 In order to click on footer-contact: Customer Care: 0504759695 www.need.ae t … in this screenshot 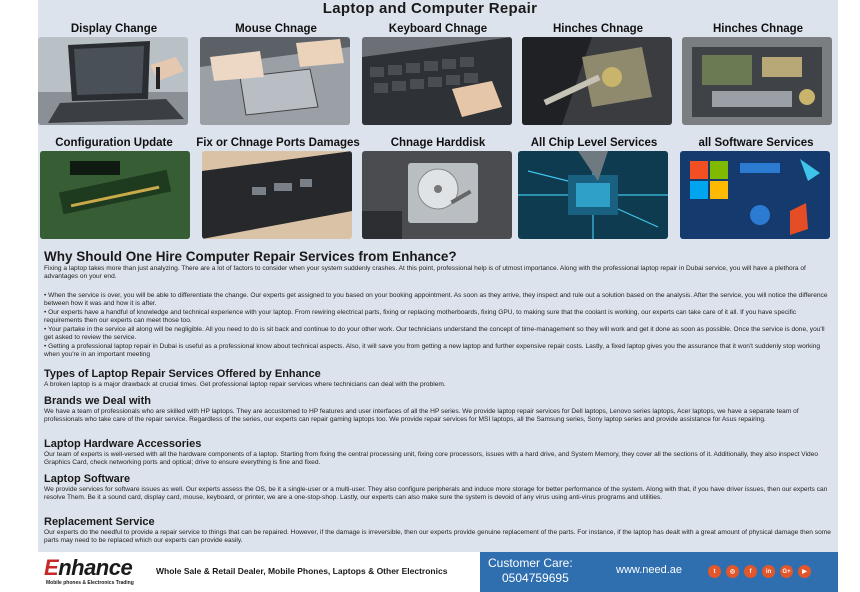, I will do `click(659, 572)`.